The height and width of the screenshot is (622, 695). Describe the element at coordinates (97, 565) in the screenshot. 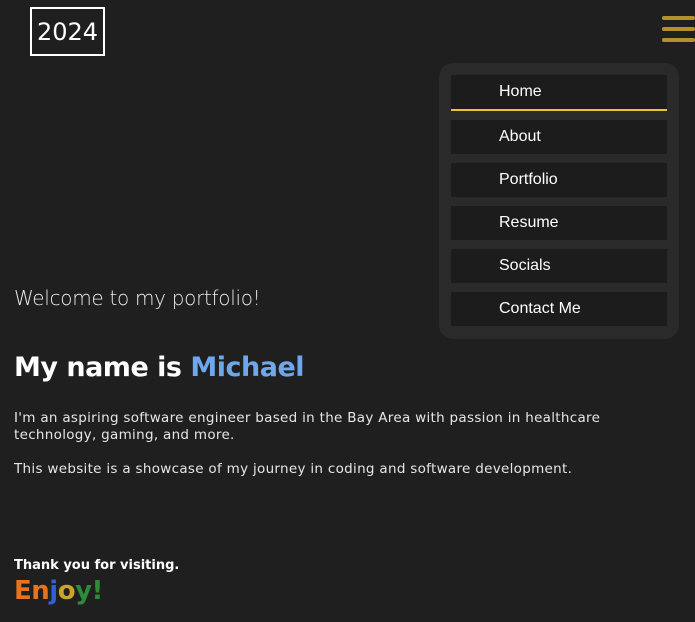

I see `thanks-text: Thank you for visiting.` at that location.